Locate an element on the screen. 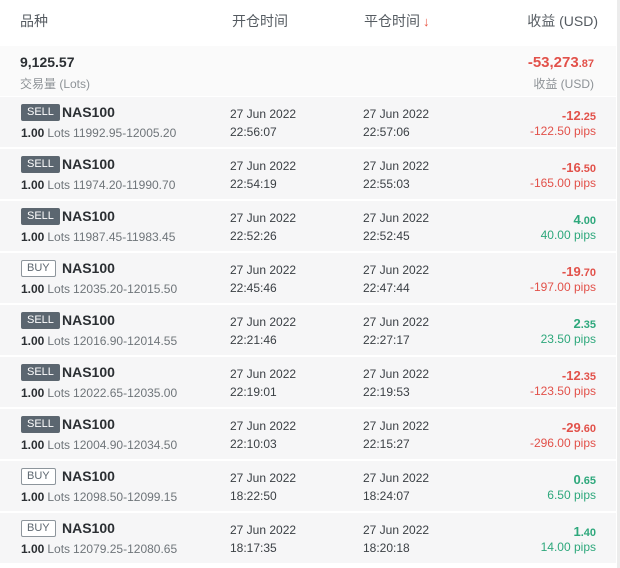 This screenshot has height=568, width=620. profit-main: 0 is located at coordinates (577, 479).